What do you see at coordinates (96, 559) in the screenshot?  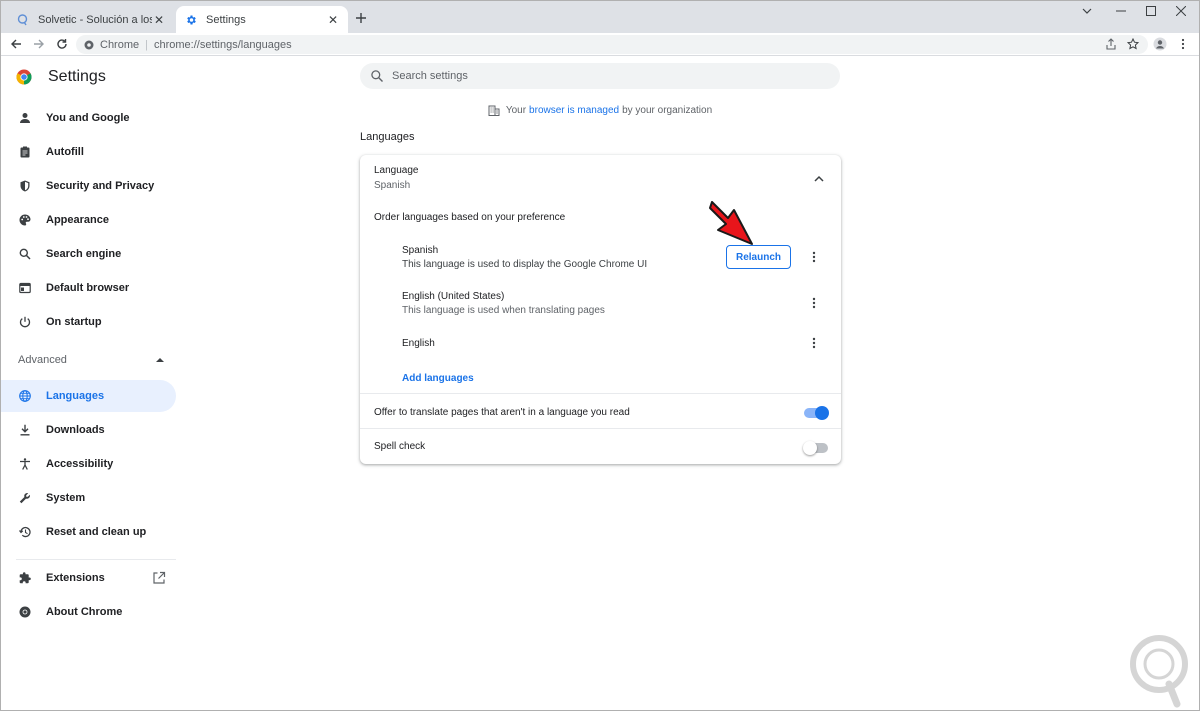 I see `sidebar-divider` at bounding box center [96, 559].